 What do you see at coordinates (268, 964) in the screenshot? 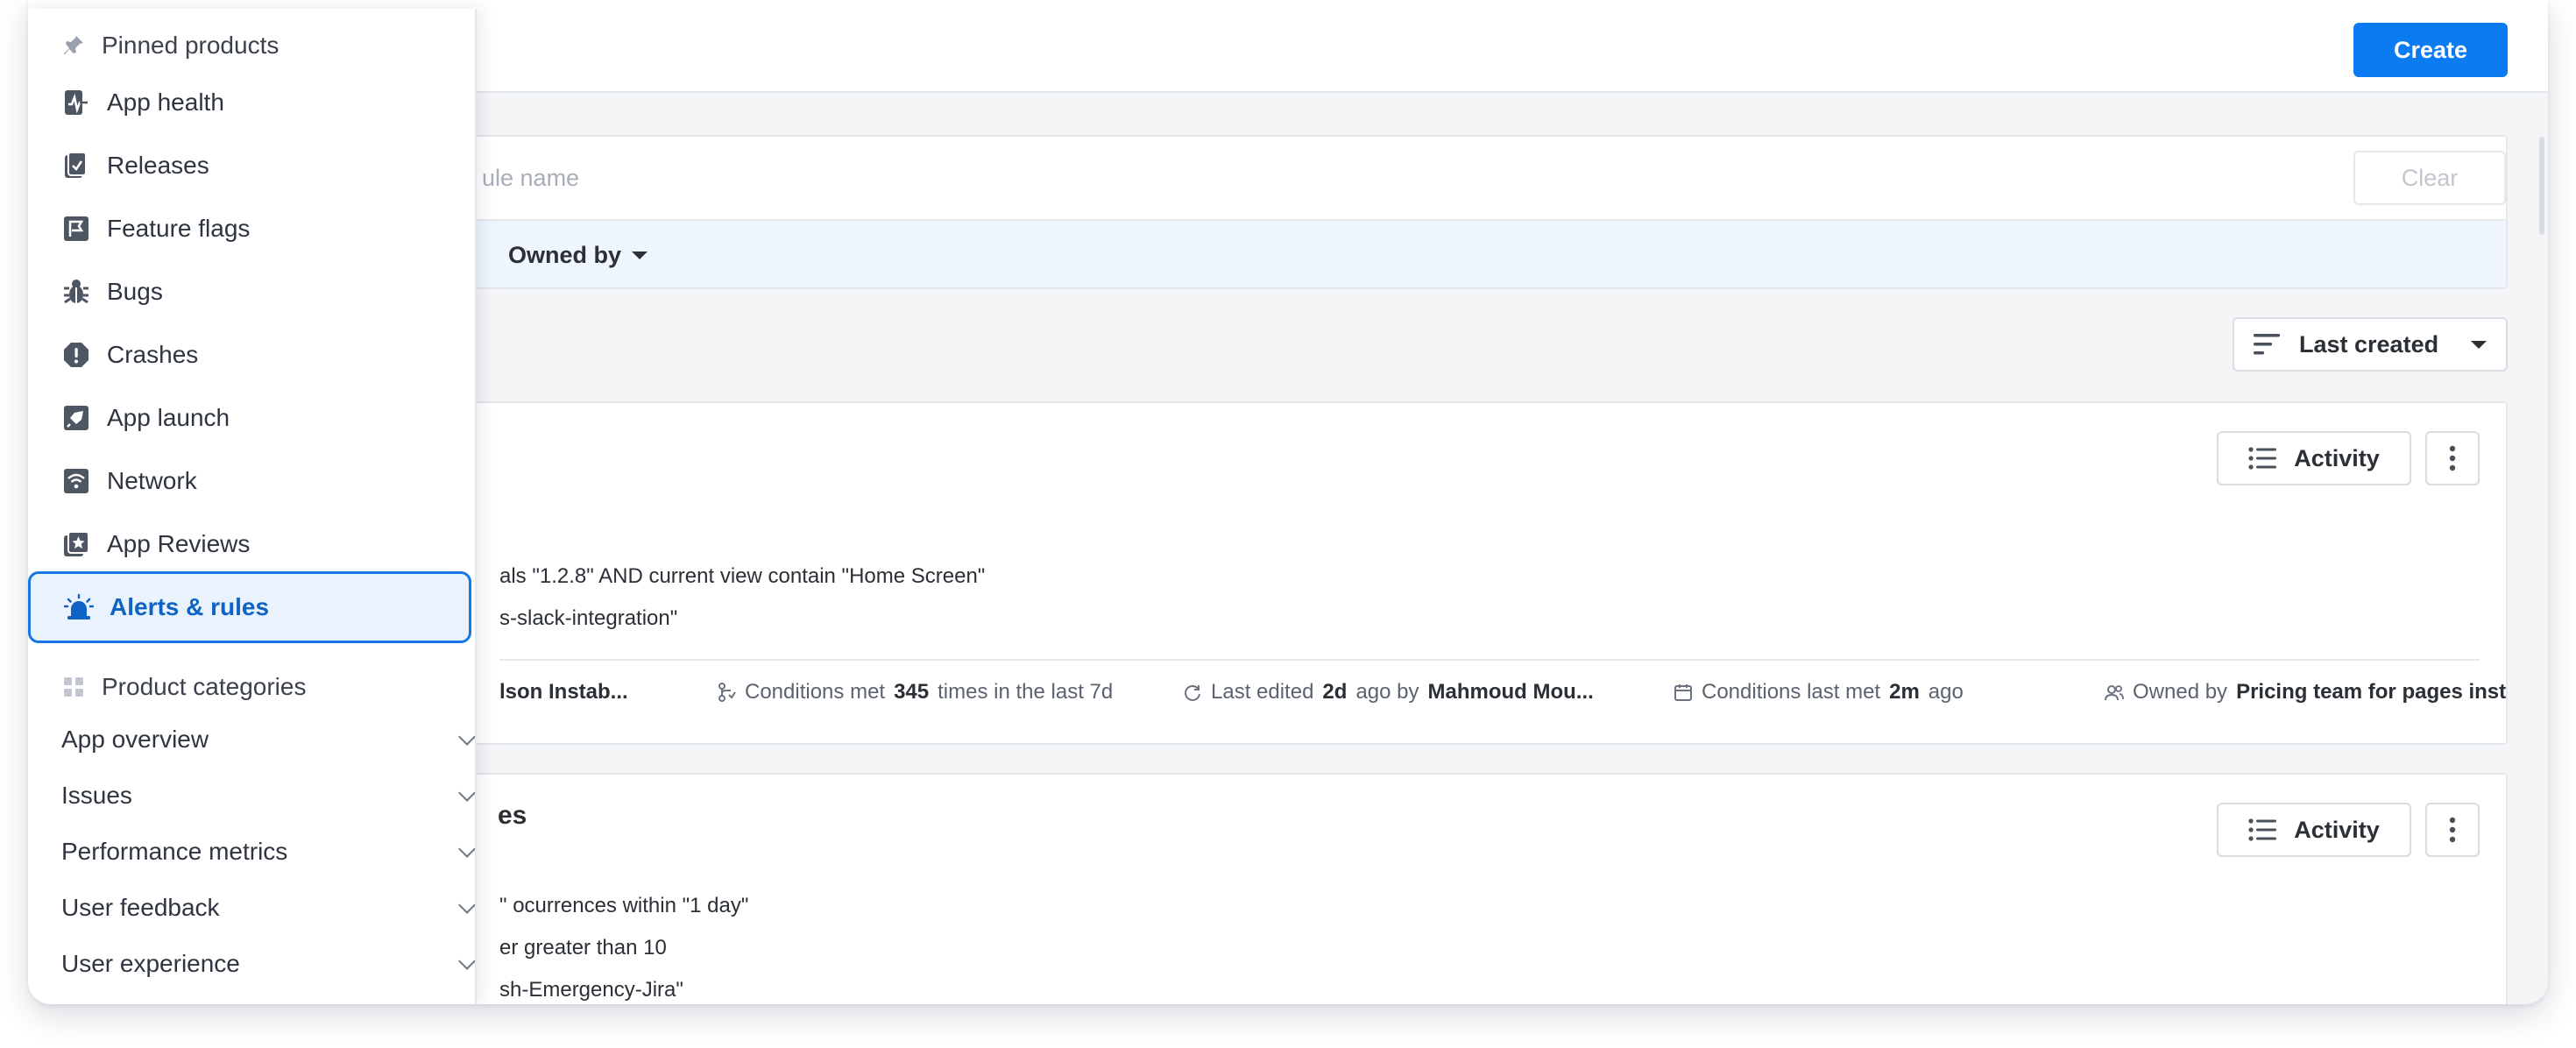
I see `category-user-experience: User experience` at bounding box center [268, 964].